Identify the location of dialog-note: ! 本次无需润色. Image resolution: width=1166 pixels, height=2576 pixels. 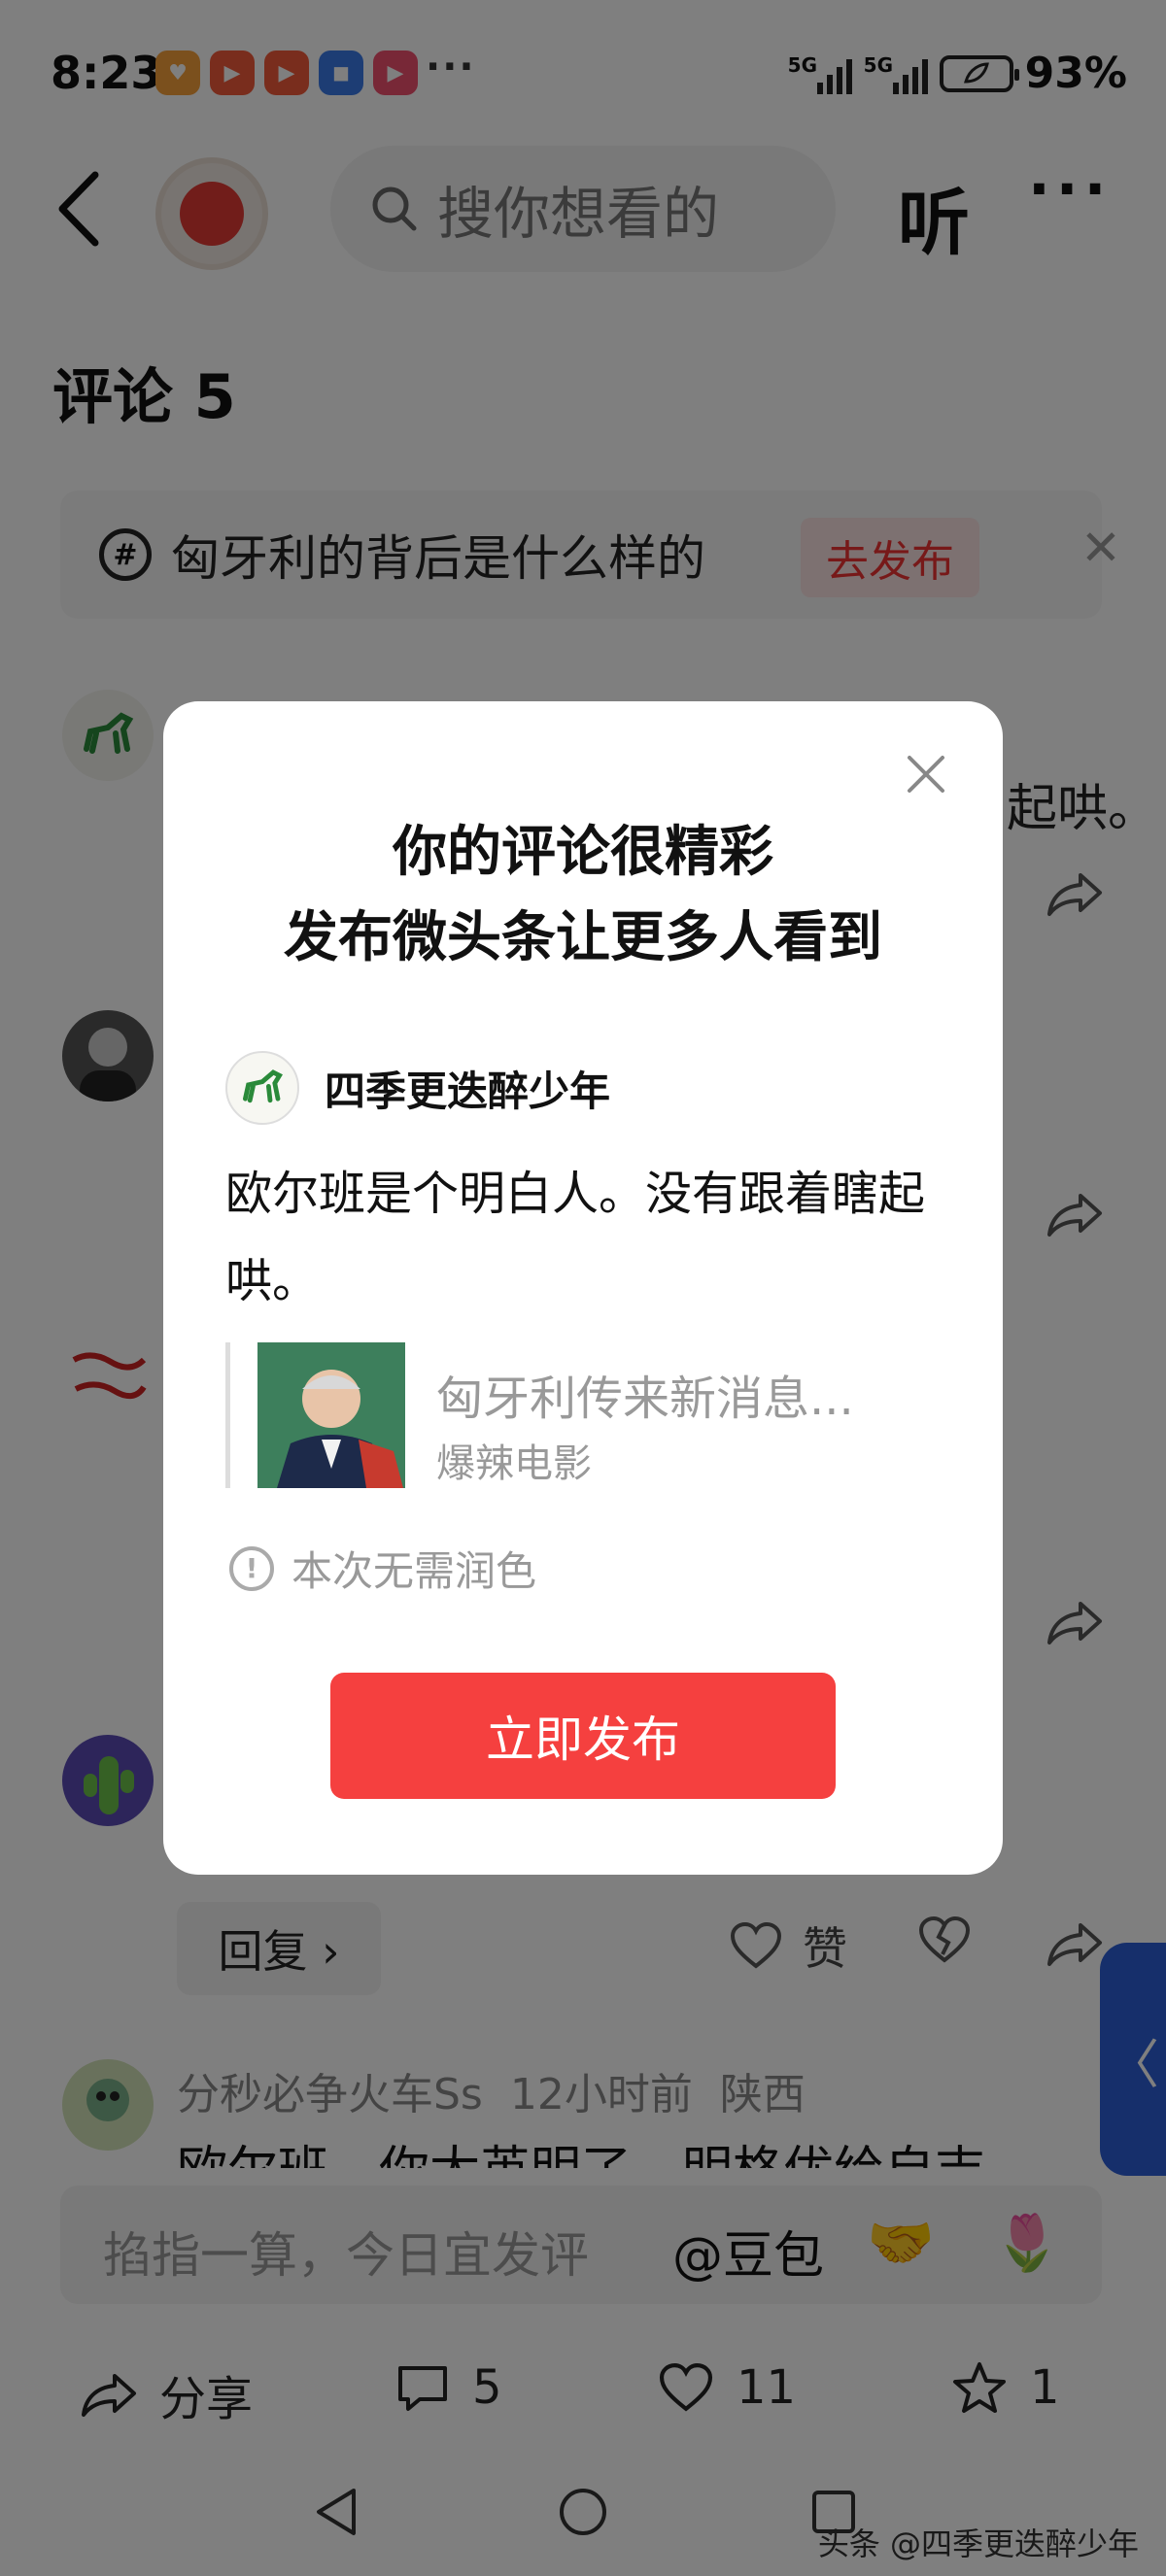
(382, 1568).